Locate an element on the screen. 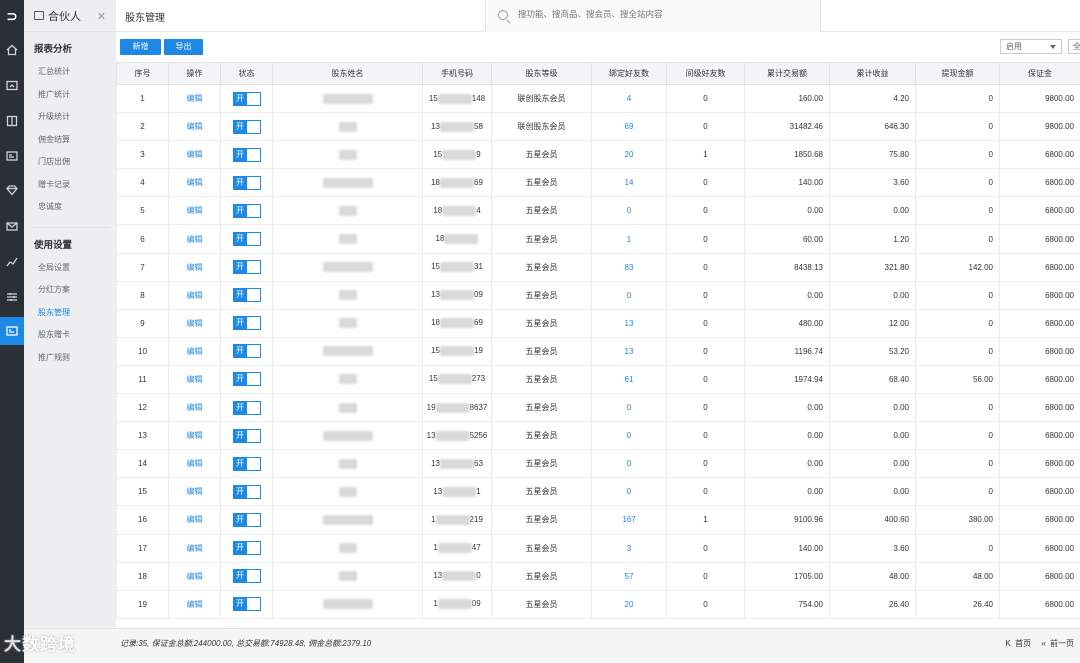  bound-friends-link: 61 is located at coordinates (629, 379).